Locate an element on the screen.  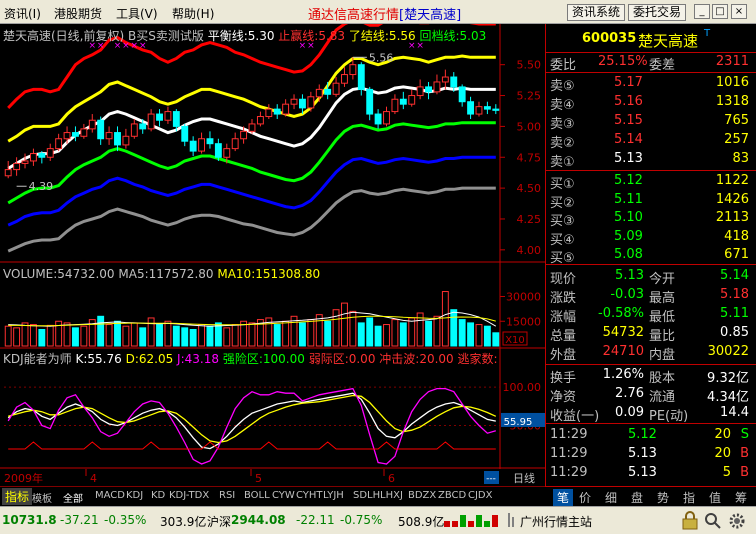
order-label: 买④ is located at coordinates (562, 240).